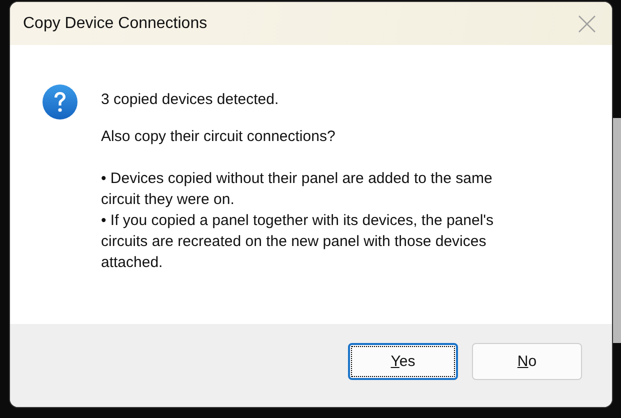  What do you see at coordinates (403, 361) in the screenshot?
I see `yes-button: Yes` at bounding box center [403, 361].